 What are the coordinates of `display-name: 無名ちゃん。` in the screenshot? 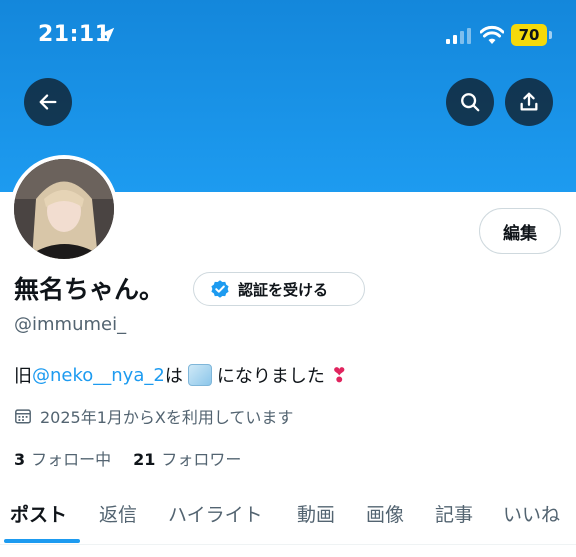 It's located at (89, 289).